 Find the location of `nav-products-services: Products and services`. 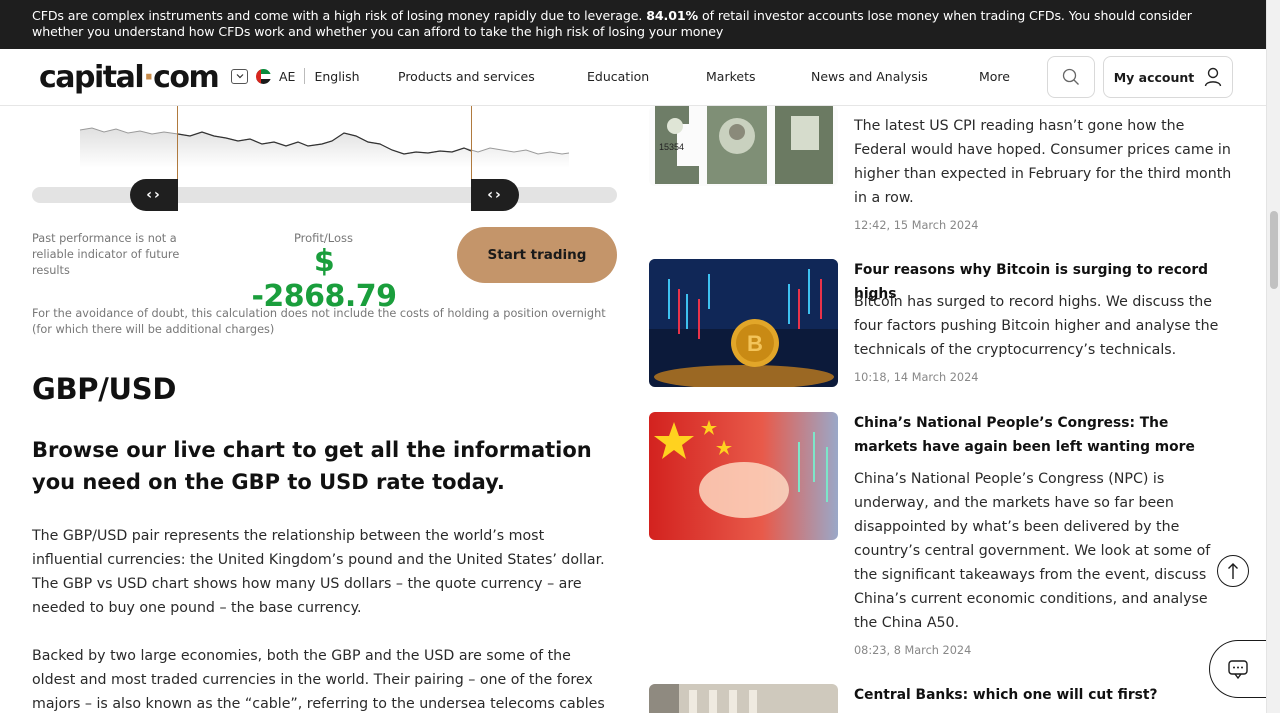

nav-products-services: Products and services is located at coordinates (466, 76).